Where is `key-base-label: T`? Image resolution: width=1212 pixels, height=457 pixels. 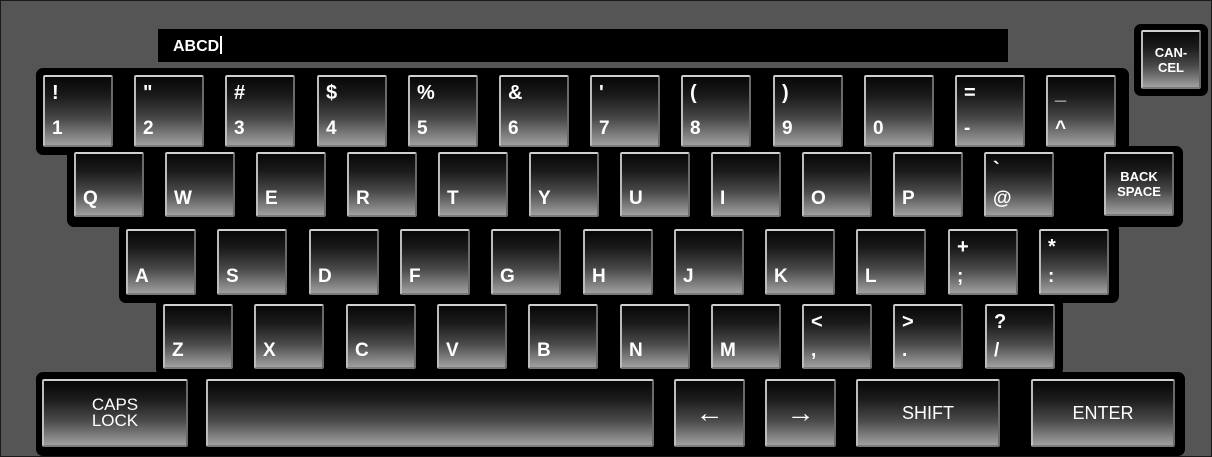
key-base-label: T is located at coordinates (453, 198).